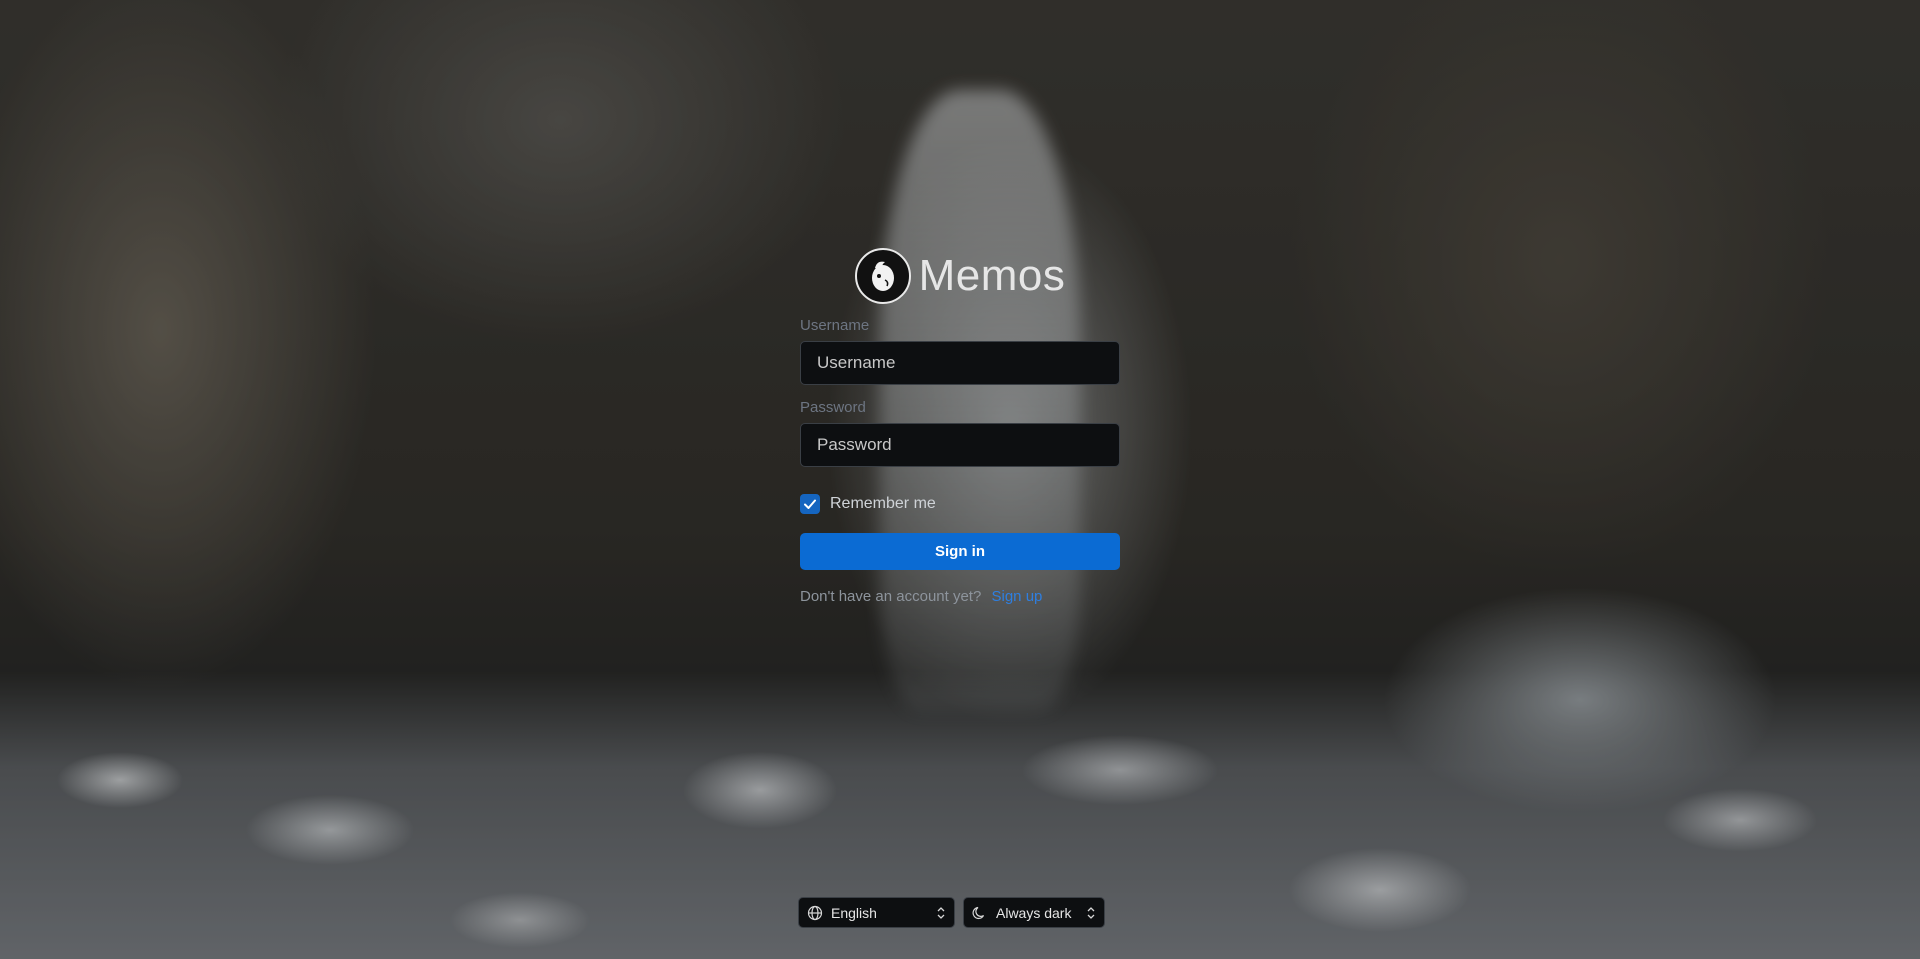 The height and width of the screenshot is (959, 1920). I want to click on language-select: English, so click(876, 912).